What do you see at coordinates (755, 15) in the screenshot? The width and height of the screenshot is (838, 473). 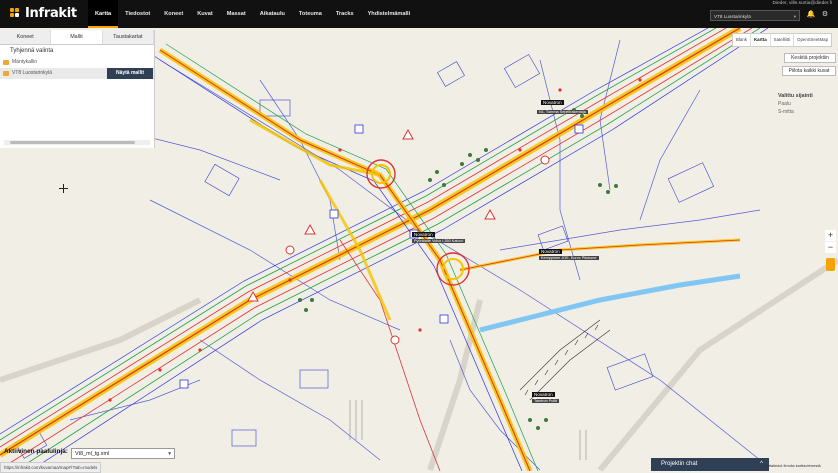 I see `project-select: VT8 Luostarinkylä ▾` at bounding box center [755, 15].